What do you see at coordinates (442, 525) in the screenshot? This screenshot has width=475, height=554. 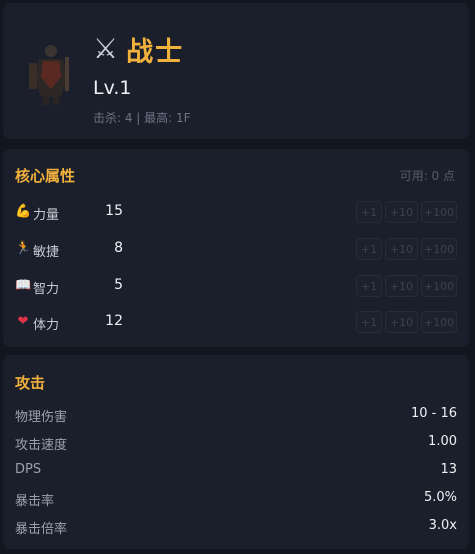 I see `stat-value: 3.0x` at bounding box center [442, 525].